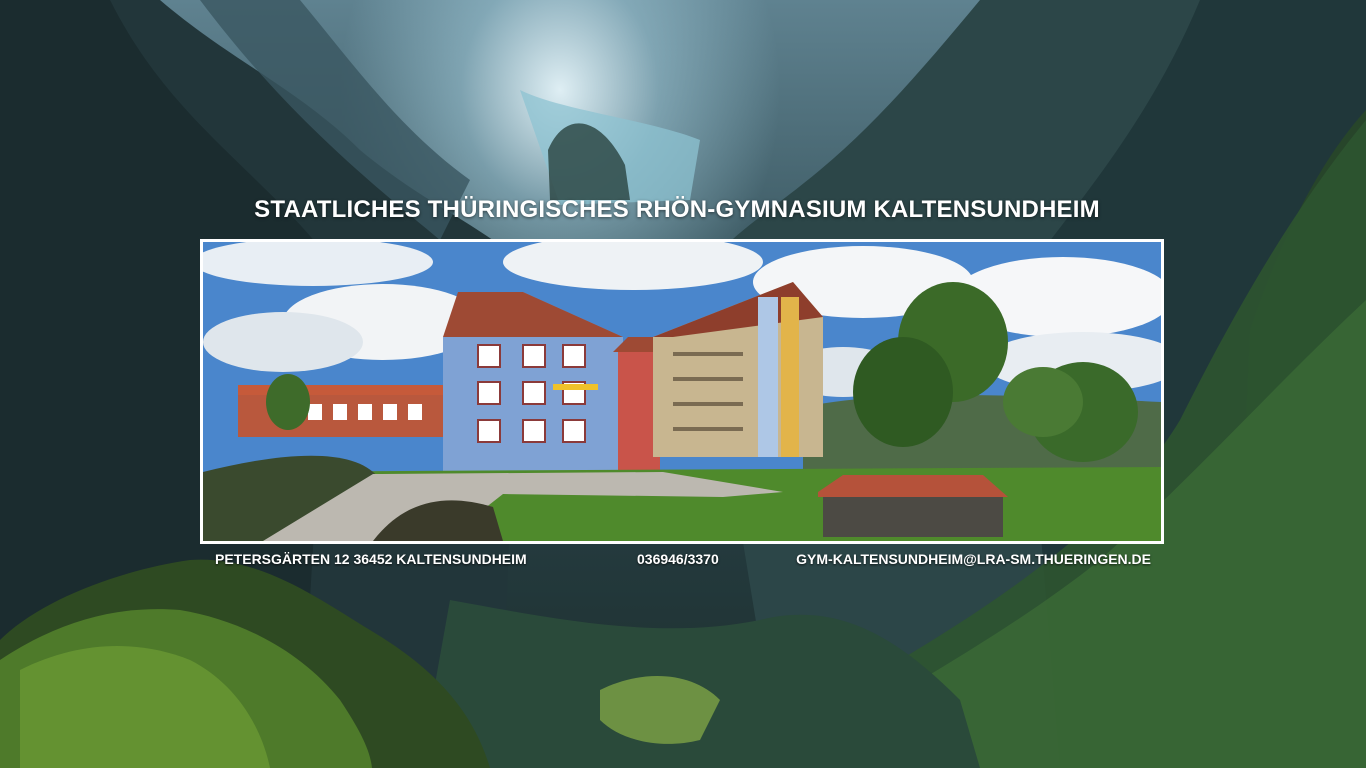 Image resolution: width=1366 pixels, height=768 pixels. I want to click on address-text: PETERSGÄRTEN 12 36452 KALTENSUNDHEIM, so click(371, 559).